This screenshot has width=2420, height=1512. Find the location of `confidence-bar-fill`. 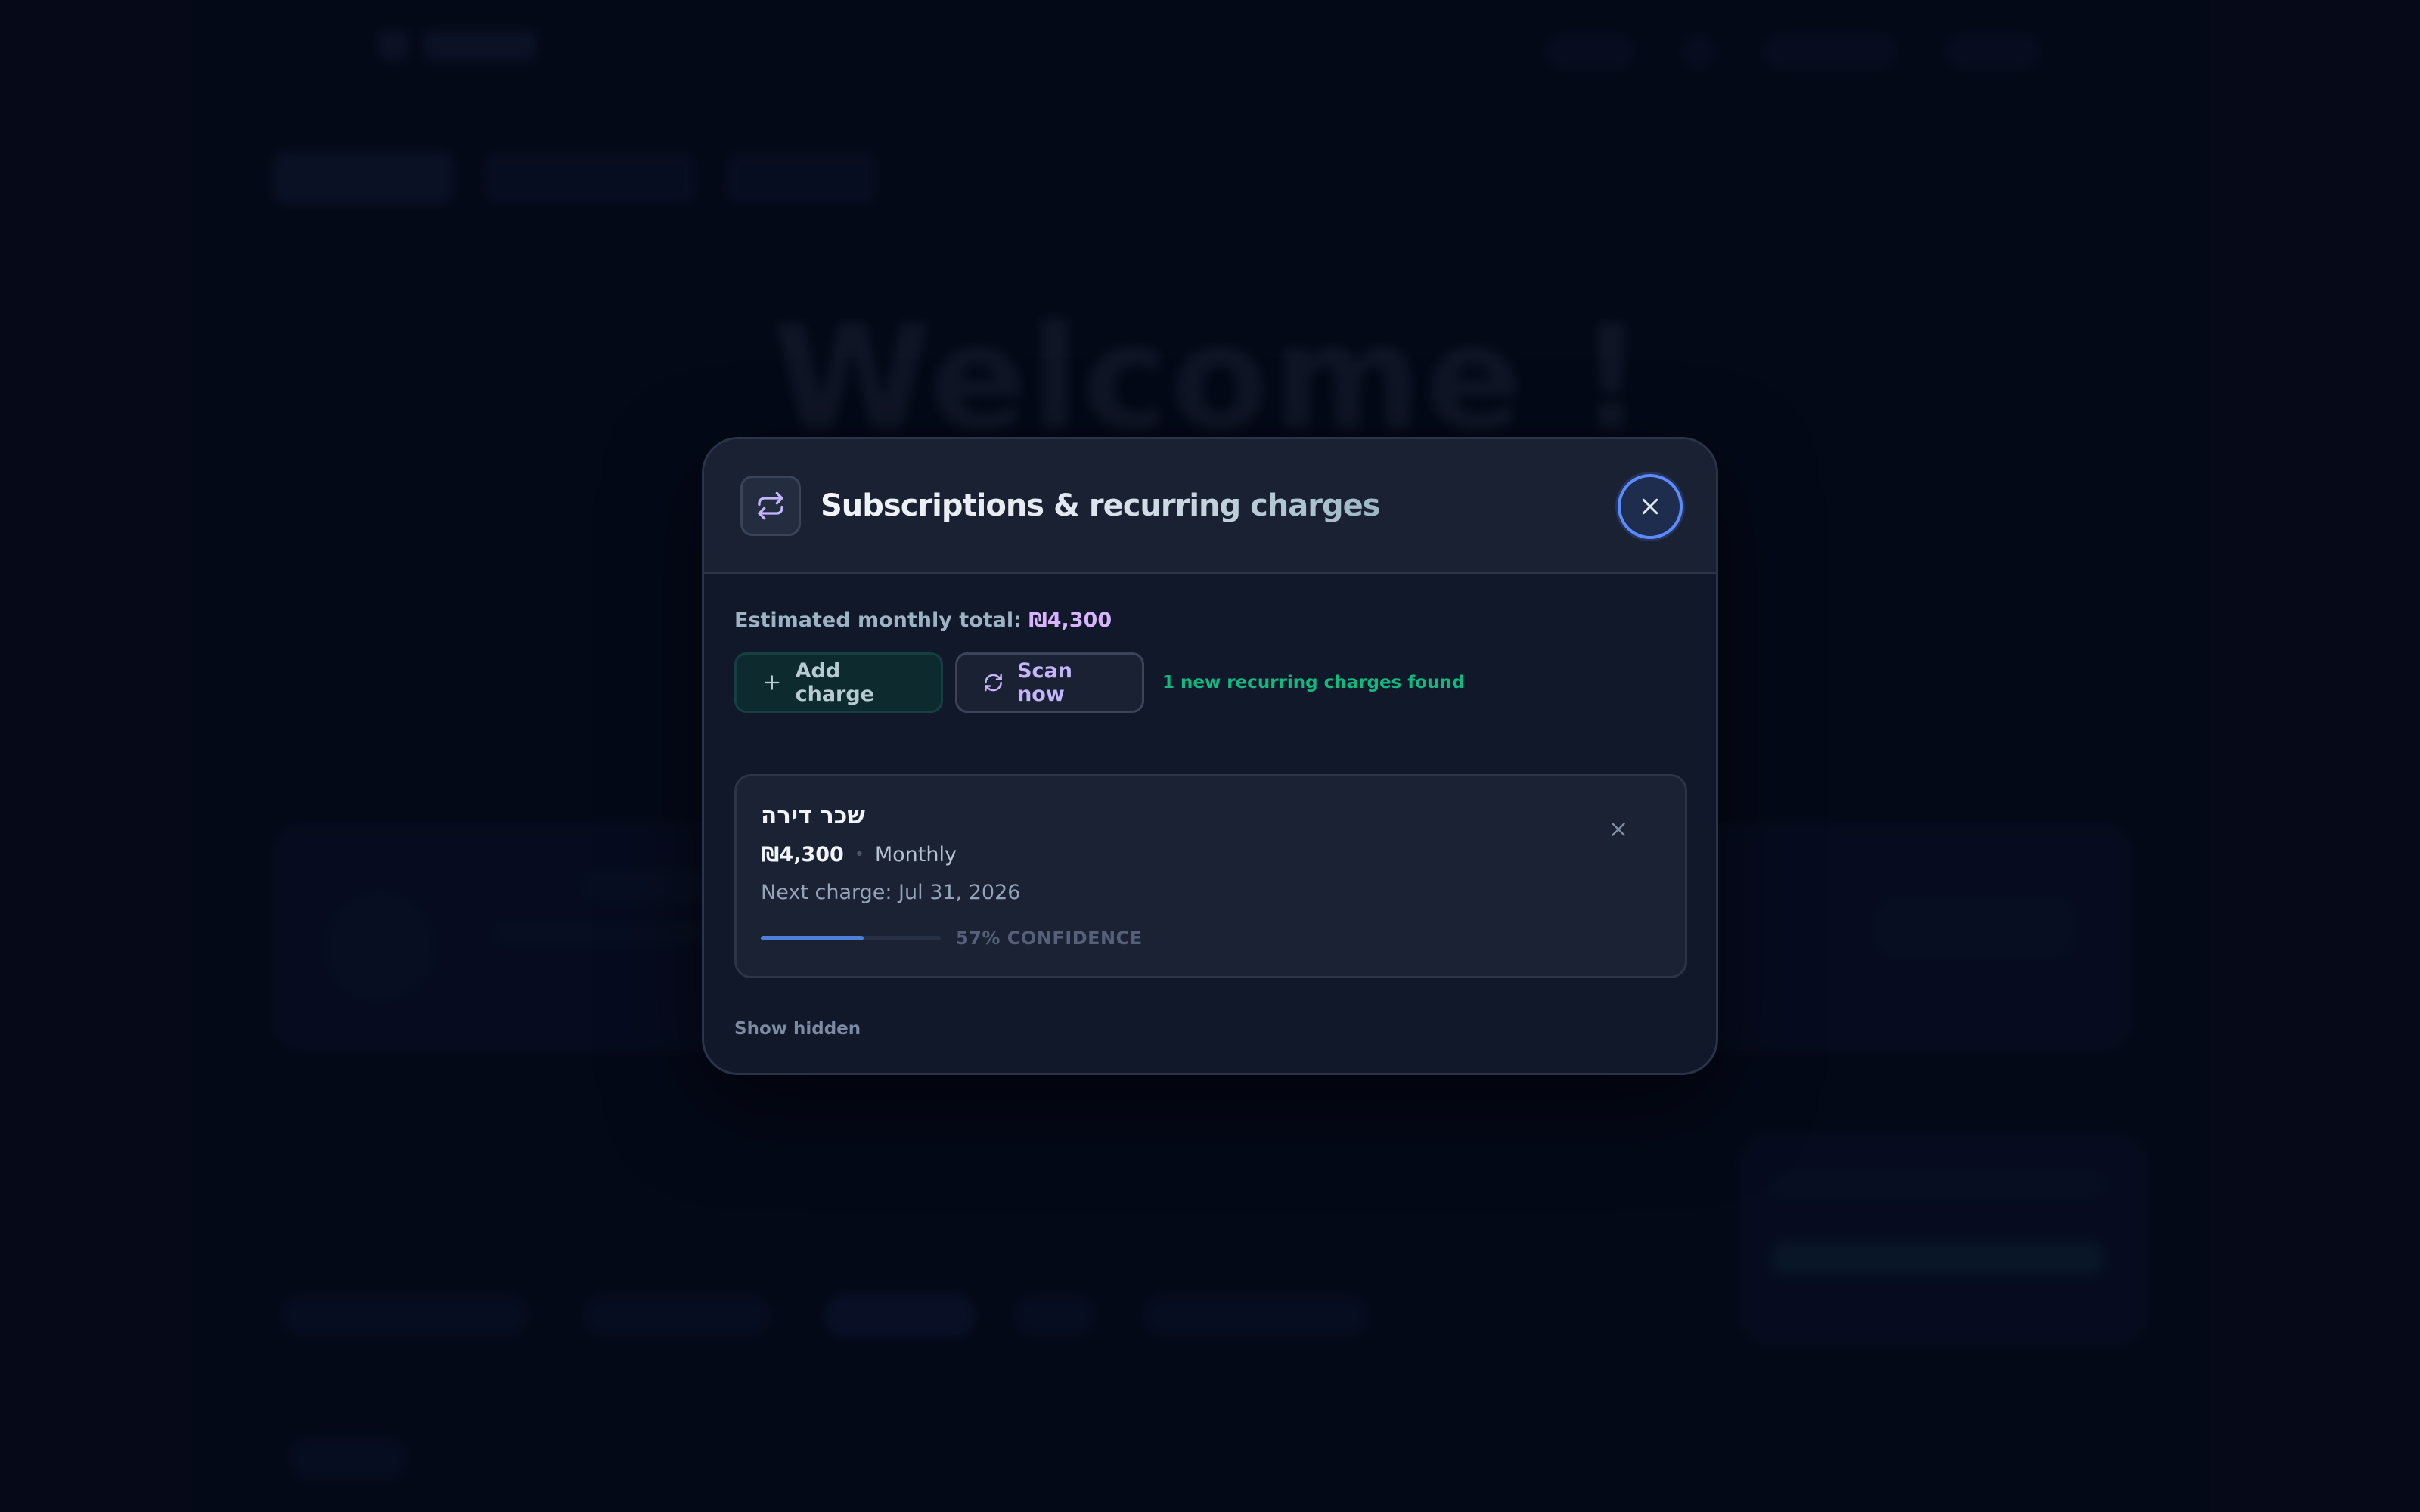

confidence-bar-fill is located at coordinates (812, 938).